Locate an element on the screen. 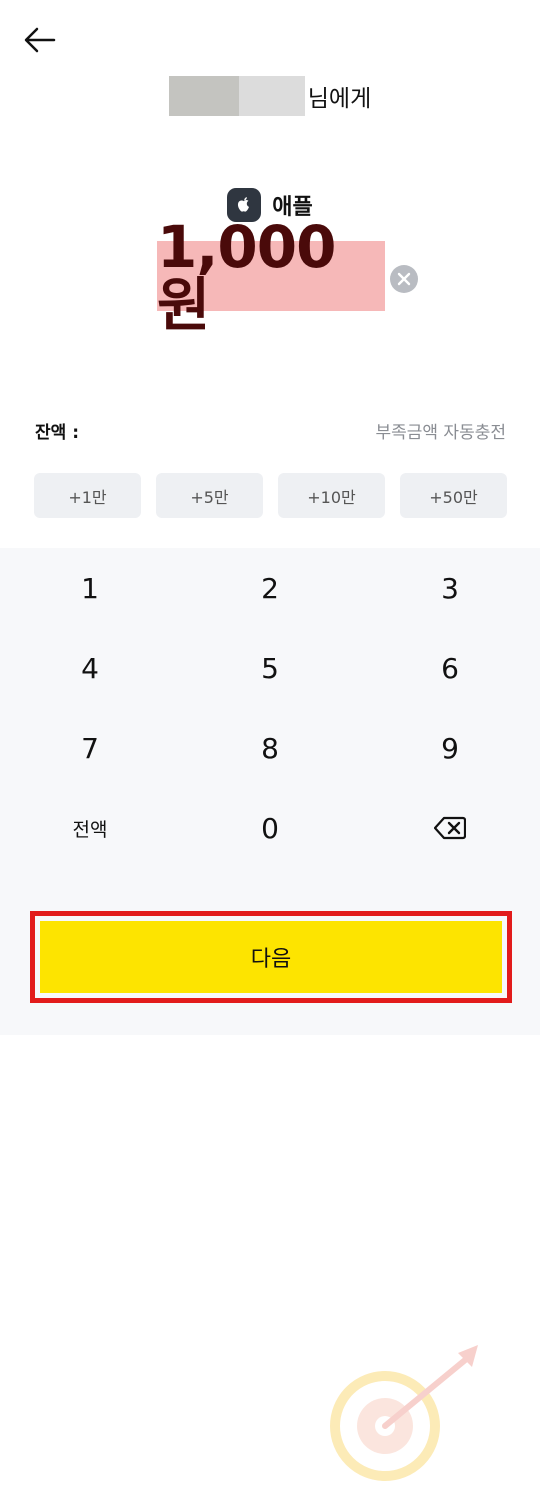 The width and height of the screenshot is (540, 1491). quick-amount-row: +1만 +5만 +10만 +50만 is located at coordinates (270, 495).